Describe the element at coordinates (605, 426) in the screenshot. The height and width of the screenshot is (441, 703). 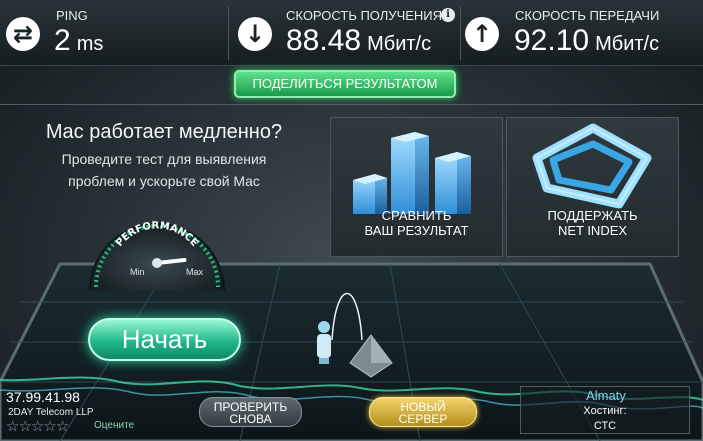
I see `host-name: СТС` at that location.